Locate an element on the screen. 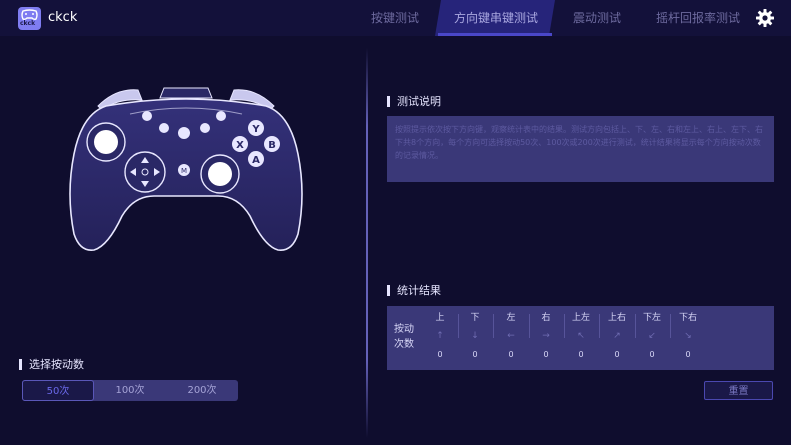 The height and width of the screenshot is (445, 791). button-a-label: A is located at coordinates (256, 160).